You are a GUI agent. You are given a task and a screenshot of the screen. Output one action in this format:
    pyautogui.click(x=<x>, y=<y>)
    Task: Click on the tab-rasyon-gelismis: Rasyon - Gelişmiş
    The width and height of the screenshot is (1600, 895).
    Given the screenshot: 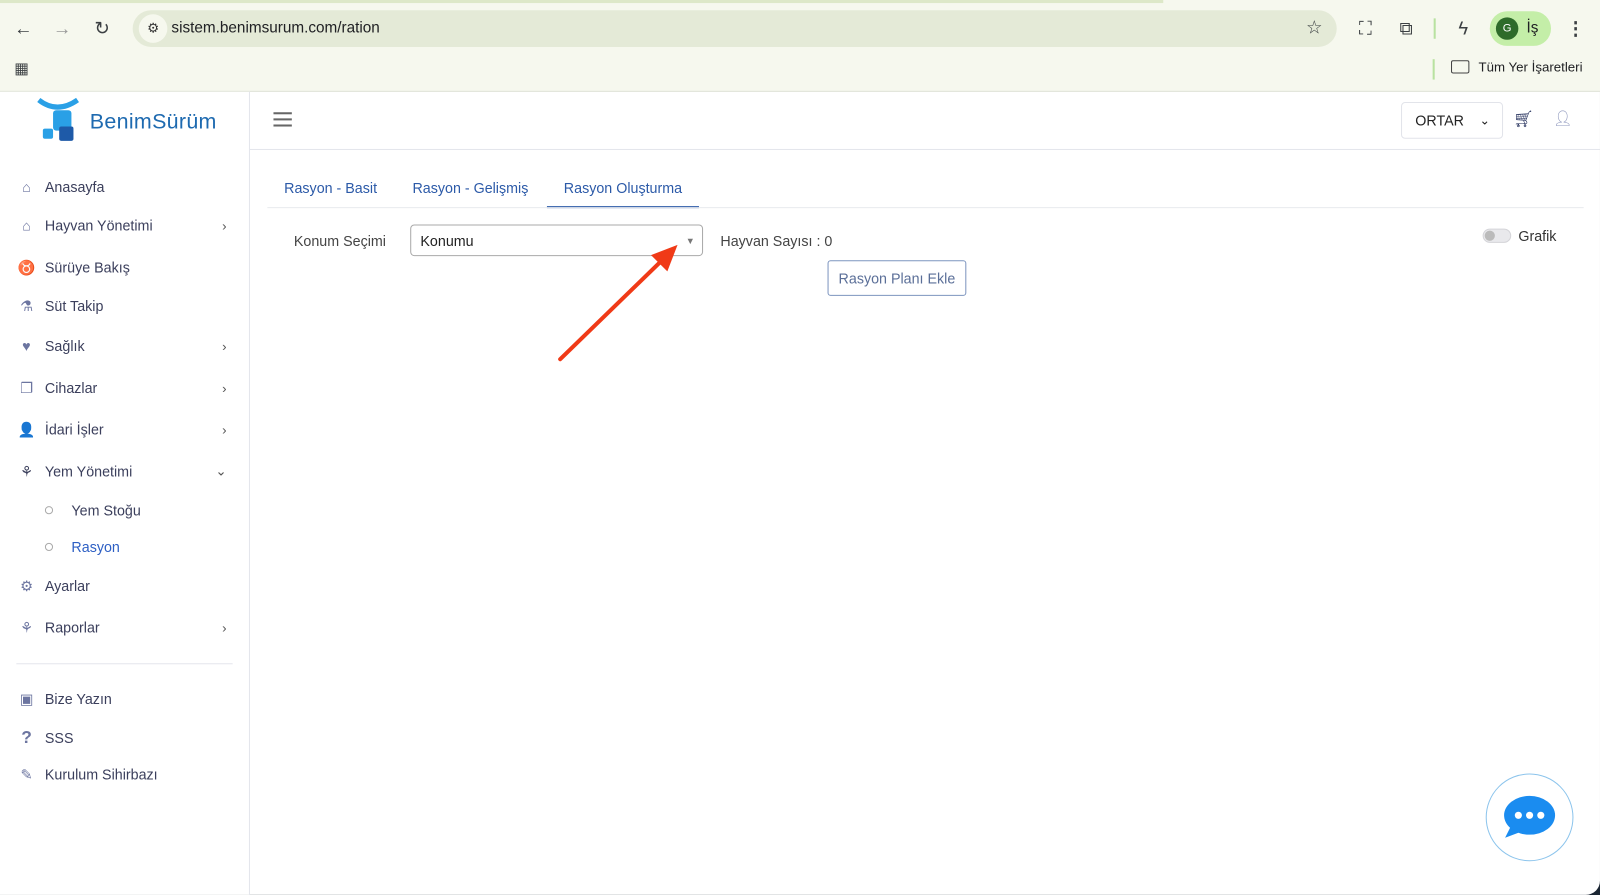 What is the action you would take?
    pyautogui.click(x=470, y=187)
    